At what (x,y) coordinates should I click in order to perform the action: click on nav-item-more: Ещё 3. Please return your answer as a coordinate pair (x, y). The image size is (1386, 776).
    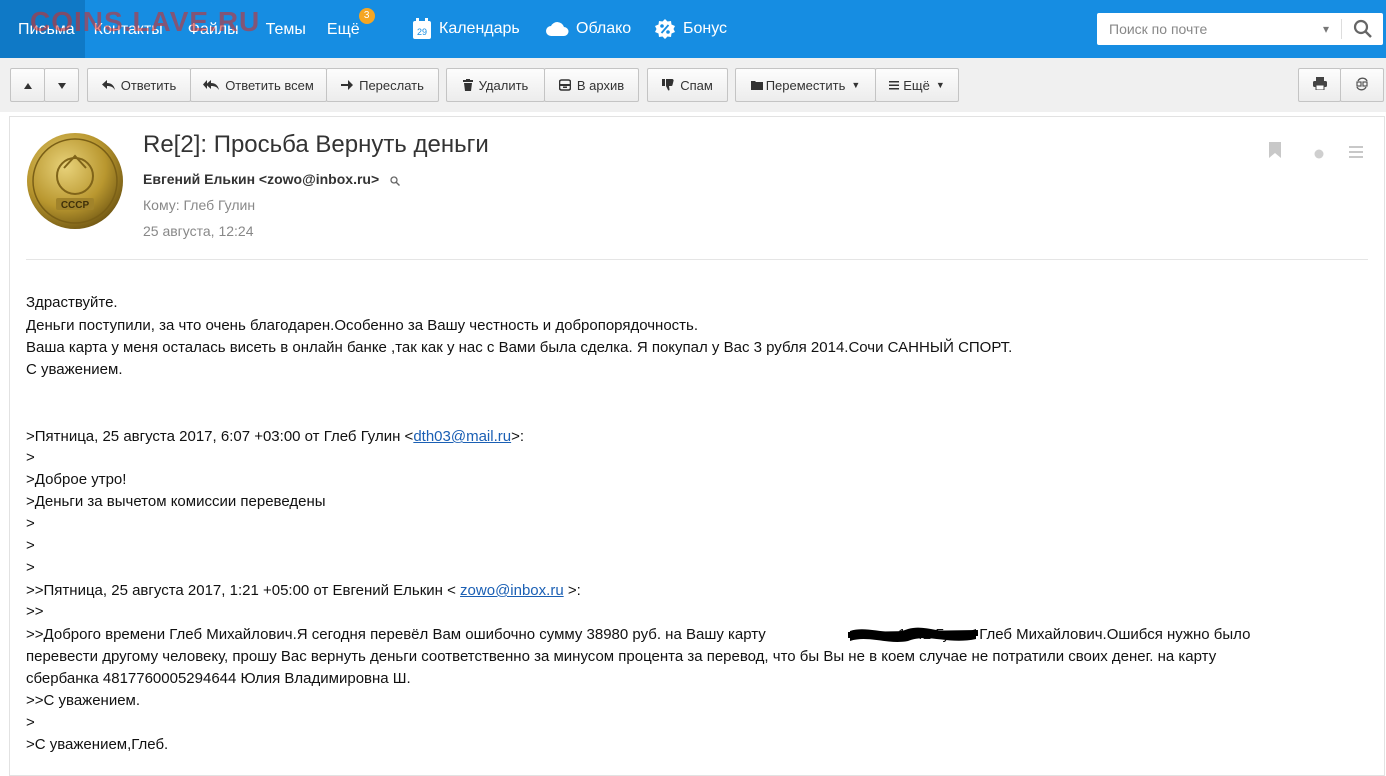
    Looking at the image, I should click on (345, 29).